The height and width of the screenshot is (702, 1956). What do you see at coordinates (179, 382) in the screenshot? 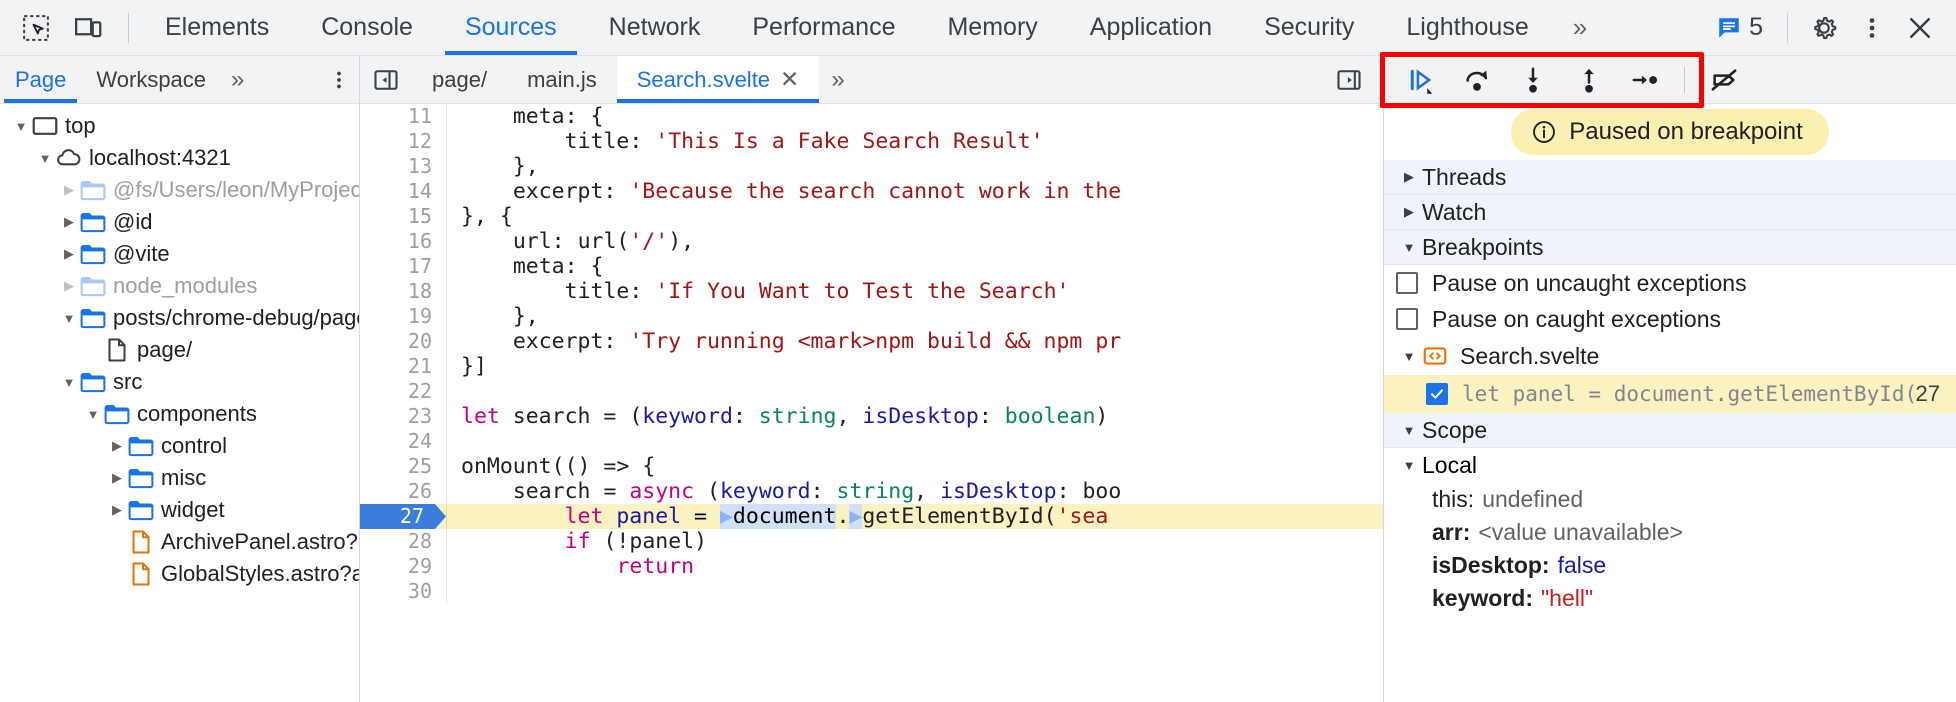
I see `tree-item: ▼ src` at bounding box center [179, 382].